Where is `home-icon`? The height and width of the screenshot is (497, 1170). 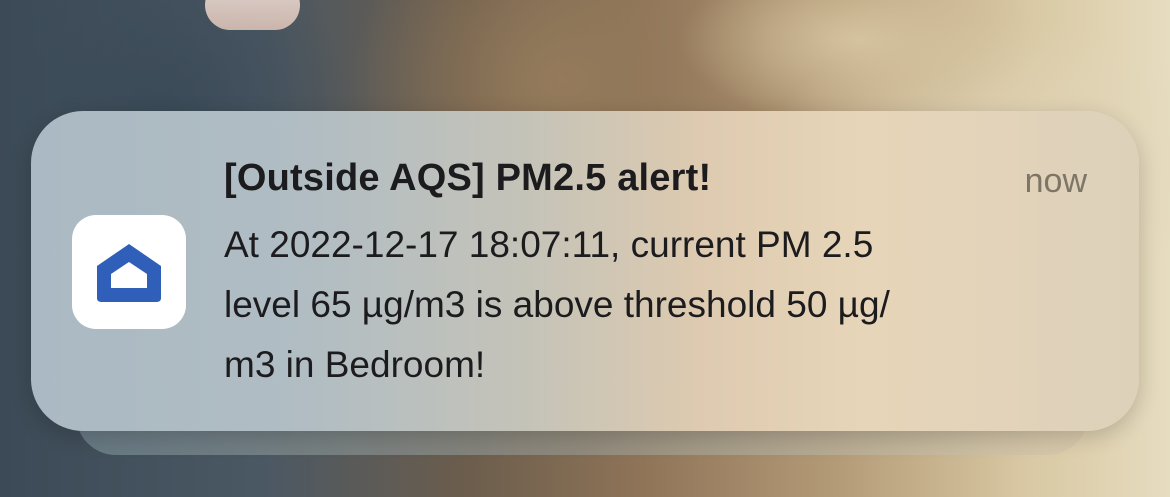
home-icon is located at coordinates (129, 273).